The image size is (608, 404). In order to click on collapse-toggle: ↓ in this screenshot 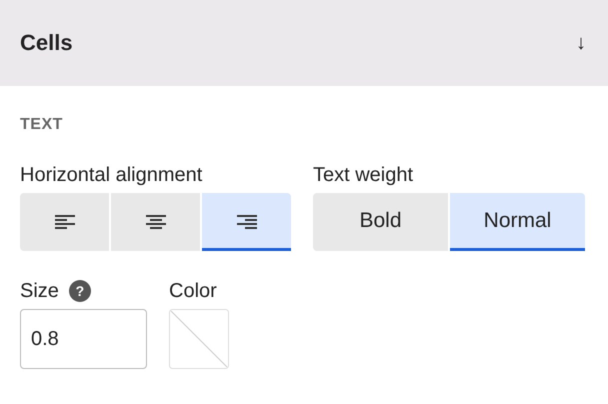, I will do `click(581, 43)`.